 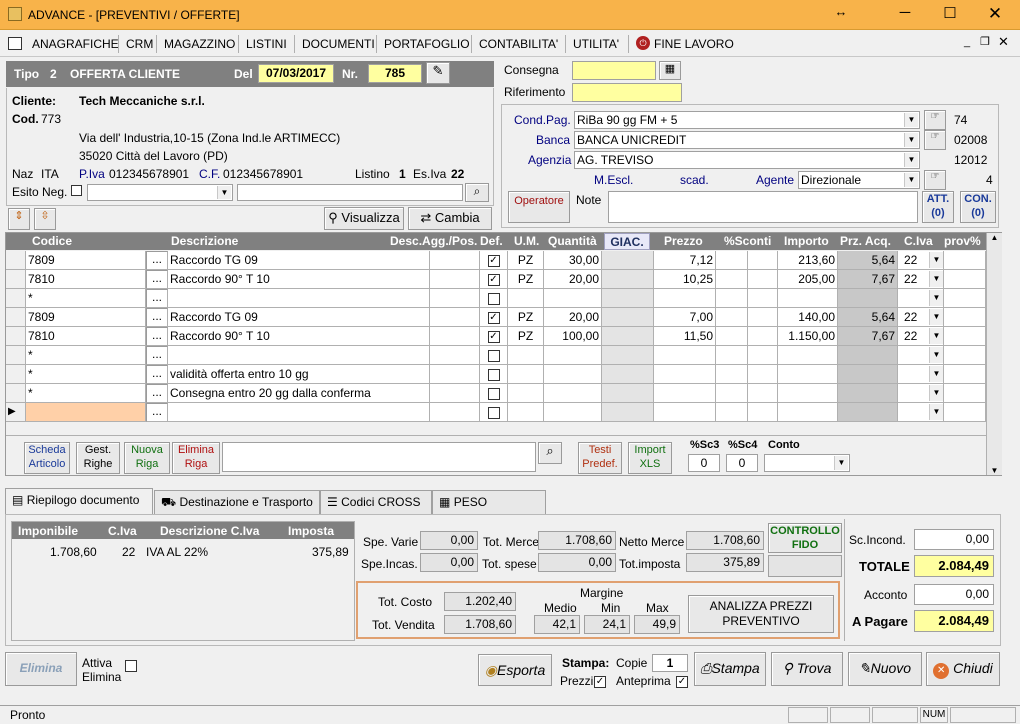 I want to click on riferimento-field, so click(x=627, y=92).